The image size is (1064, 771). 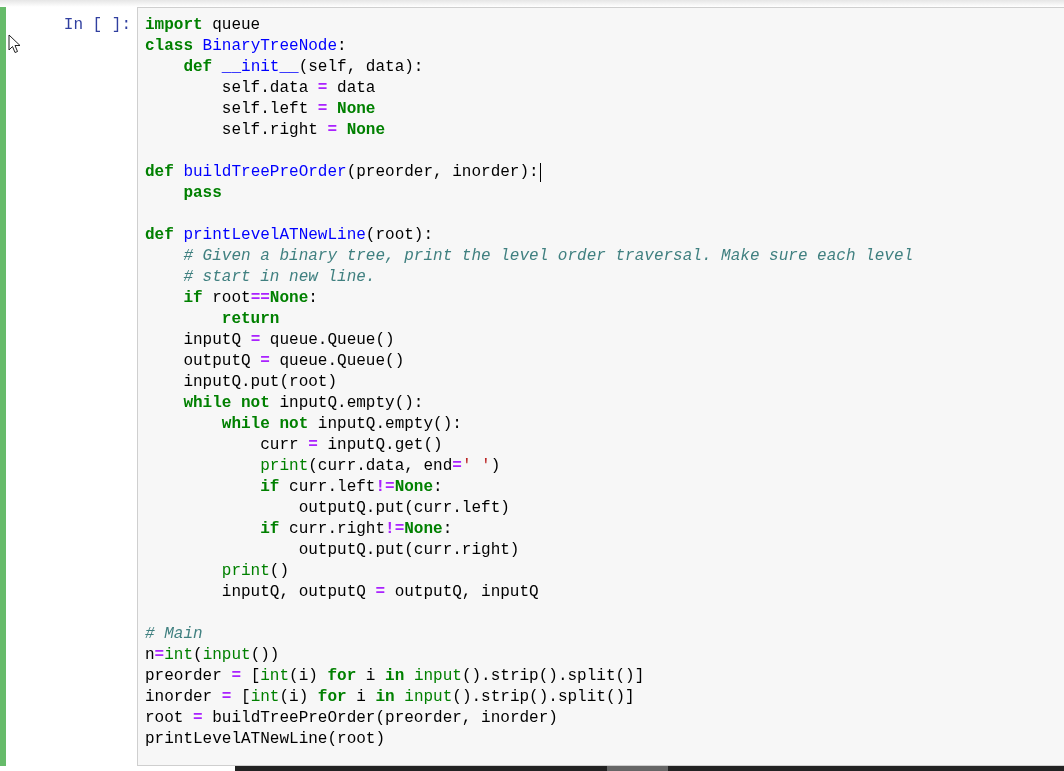 What do you see at coordinates (174, 634) in the screenshot?
I see `code-line: # Main` at bounding box center [174, 634].